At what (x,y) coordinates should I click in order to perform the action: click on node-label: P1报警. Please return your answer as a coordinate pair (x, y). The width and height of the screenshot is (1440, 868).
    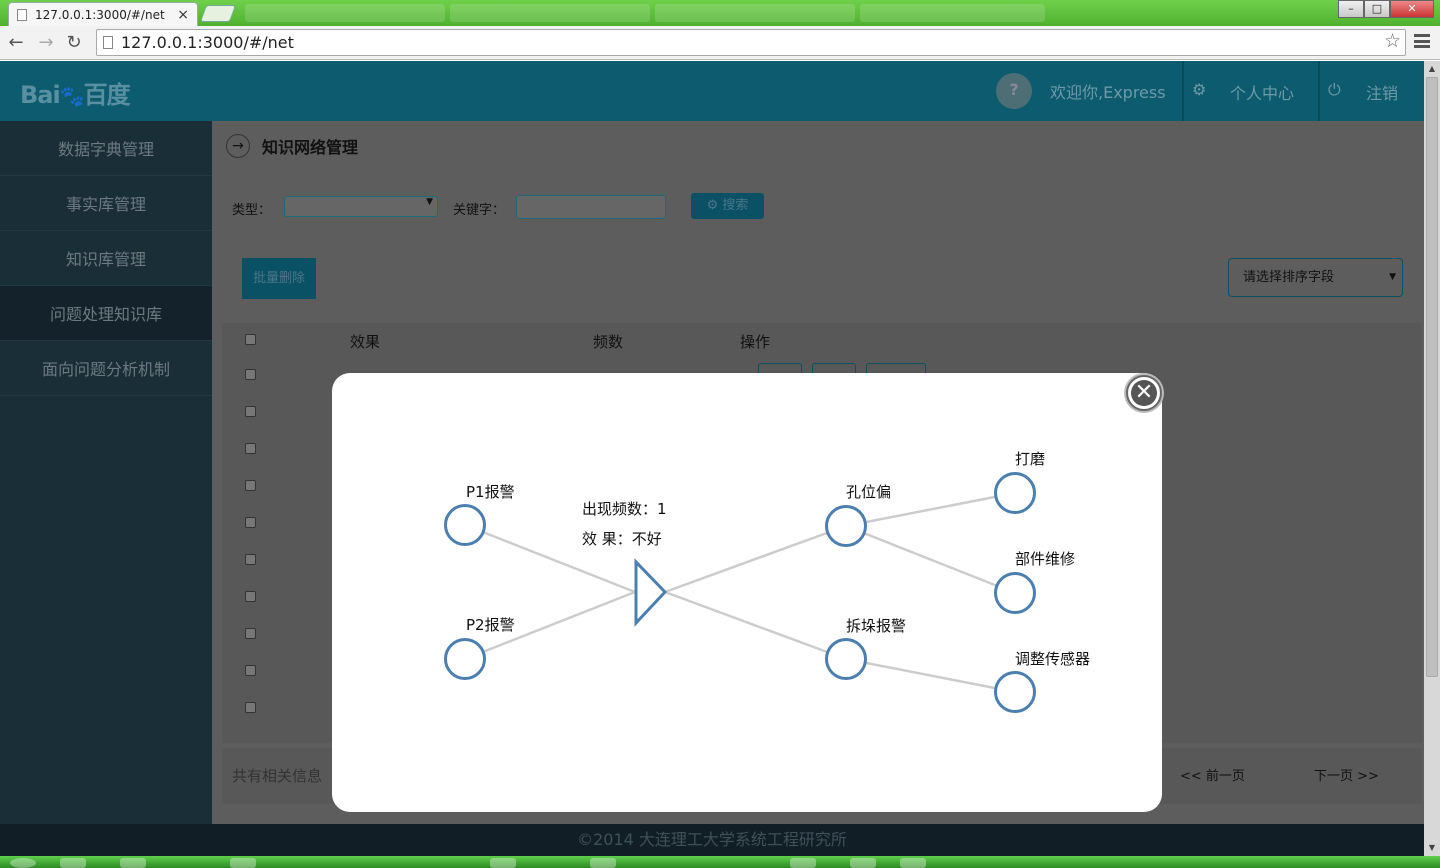
    Looking at the image, I should click on (490, 492).